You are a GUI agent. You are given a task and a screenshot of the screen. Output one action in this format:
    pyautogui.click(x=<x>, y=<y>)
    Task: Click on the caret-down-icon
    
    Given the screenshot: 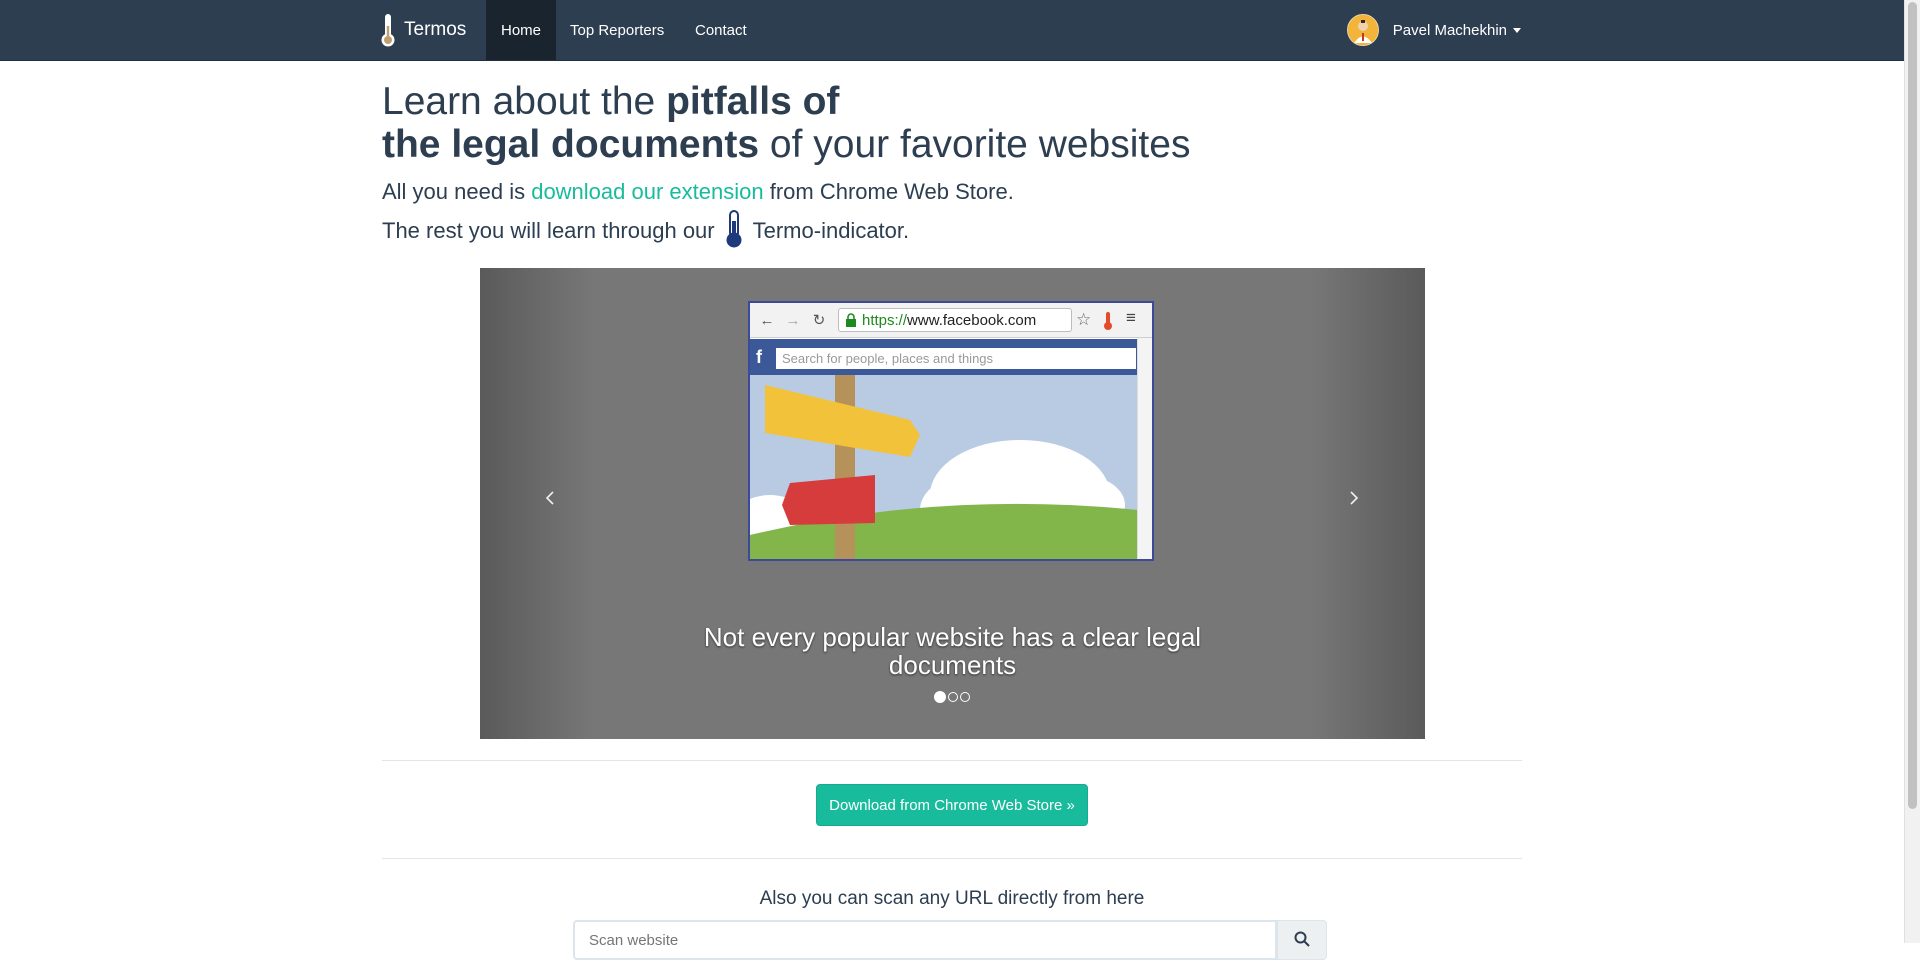 What is the action you would take?
    pyautogui.click(x=1517, y=30)
    